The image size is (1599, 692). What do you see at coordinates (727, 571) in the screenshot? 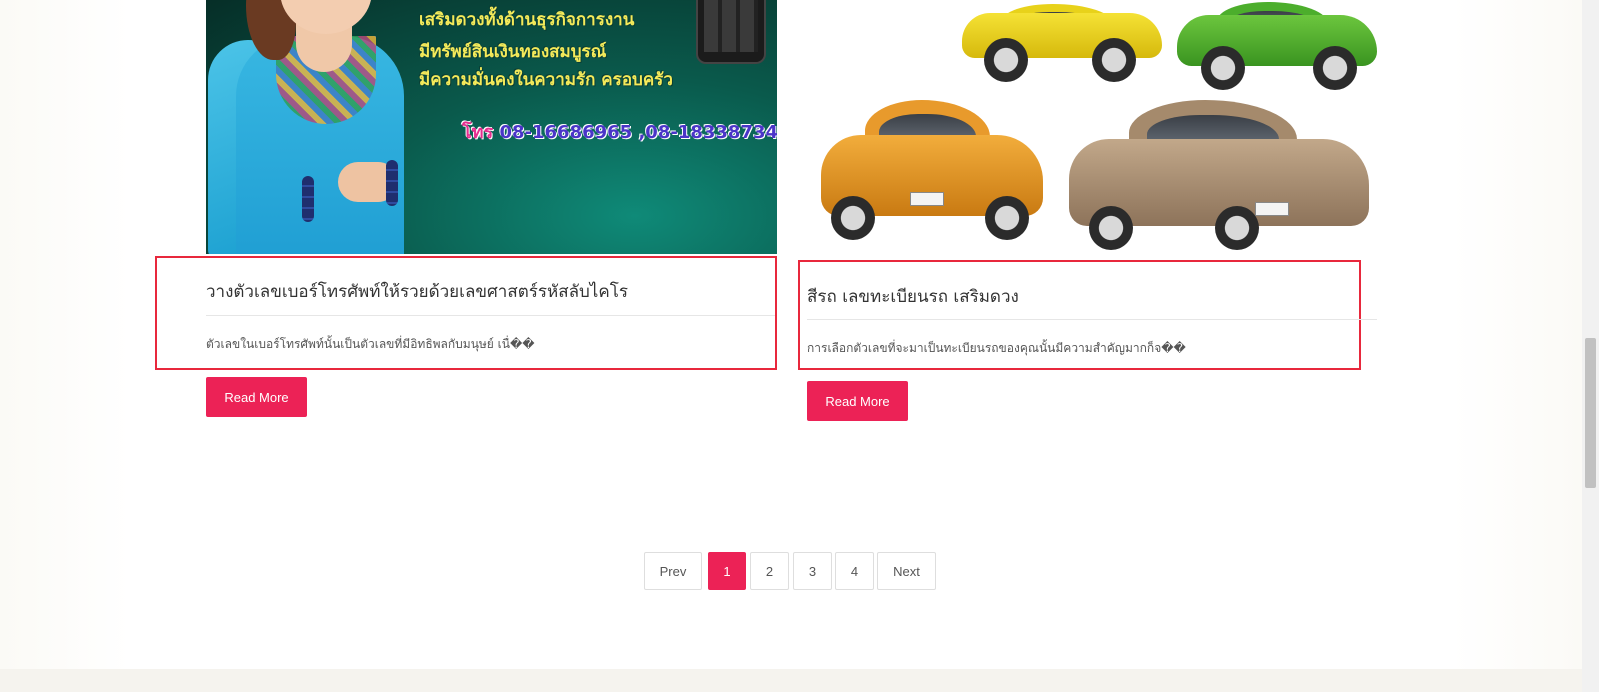
I see `pagination-page-1: 1` at bounding box center [727, 571].